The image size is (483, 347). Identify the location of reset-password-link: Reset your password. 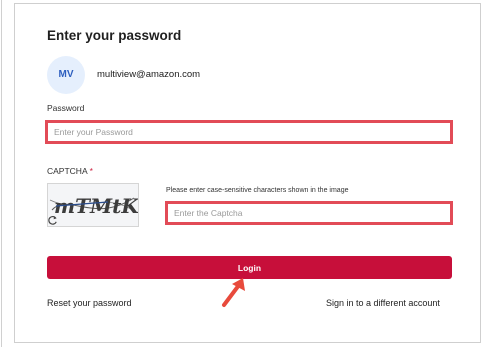
(89, 303).